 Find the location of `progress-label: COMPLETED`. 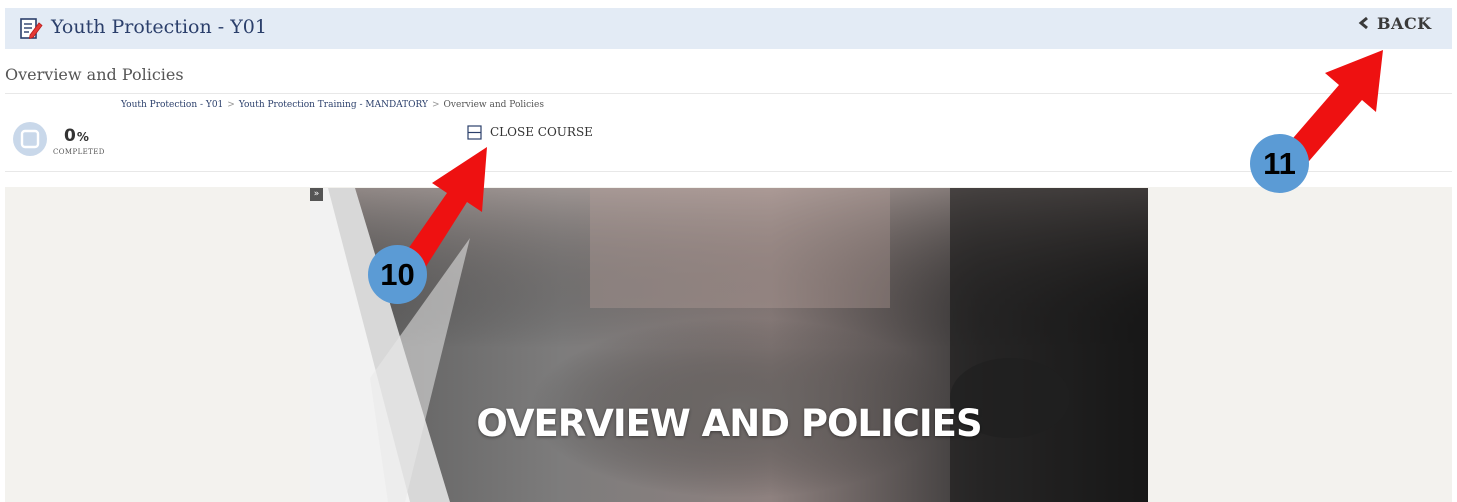

progress-label: COMPLETED is located at coordinates (79, 152).